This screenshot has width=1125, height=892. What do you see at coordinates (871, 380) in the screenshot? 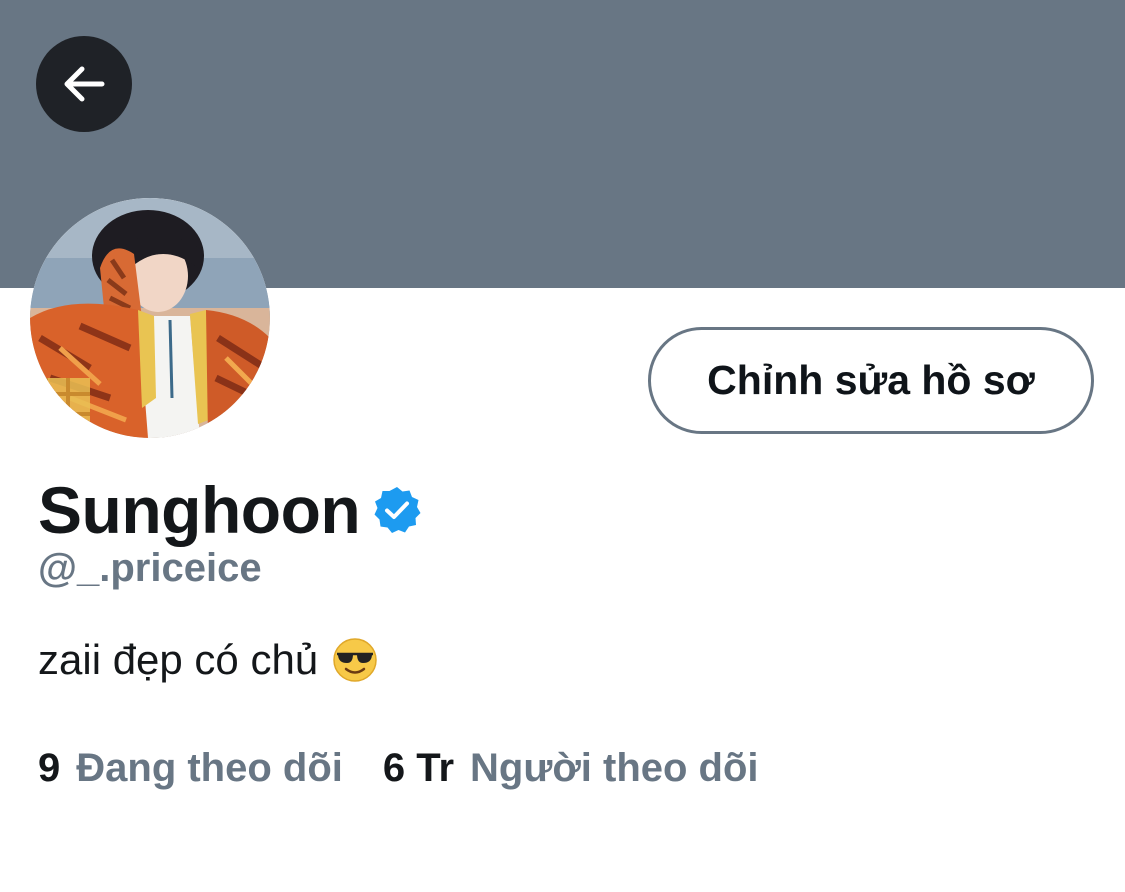
I see `edit-profile-button: Chỉnh sửa hồ sơ` at bounding box center [871, 380].